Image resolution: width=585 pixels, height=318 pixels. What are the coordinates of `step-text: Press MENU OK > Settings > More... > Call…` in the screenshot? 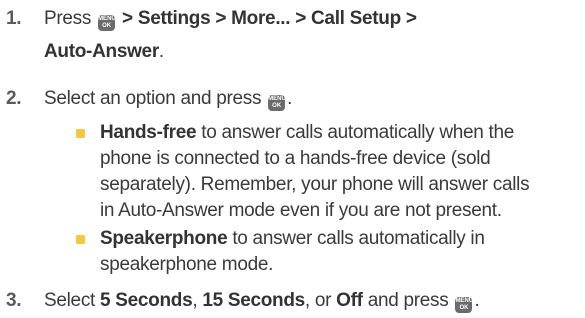 It's located at (230, 35).